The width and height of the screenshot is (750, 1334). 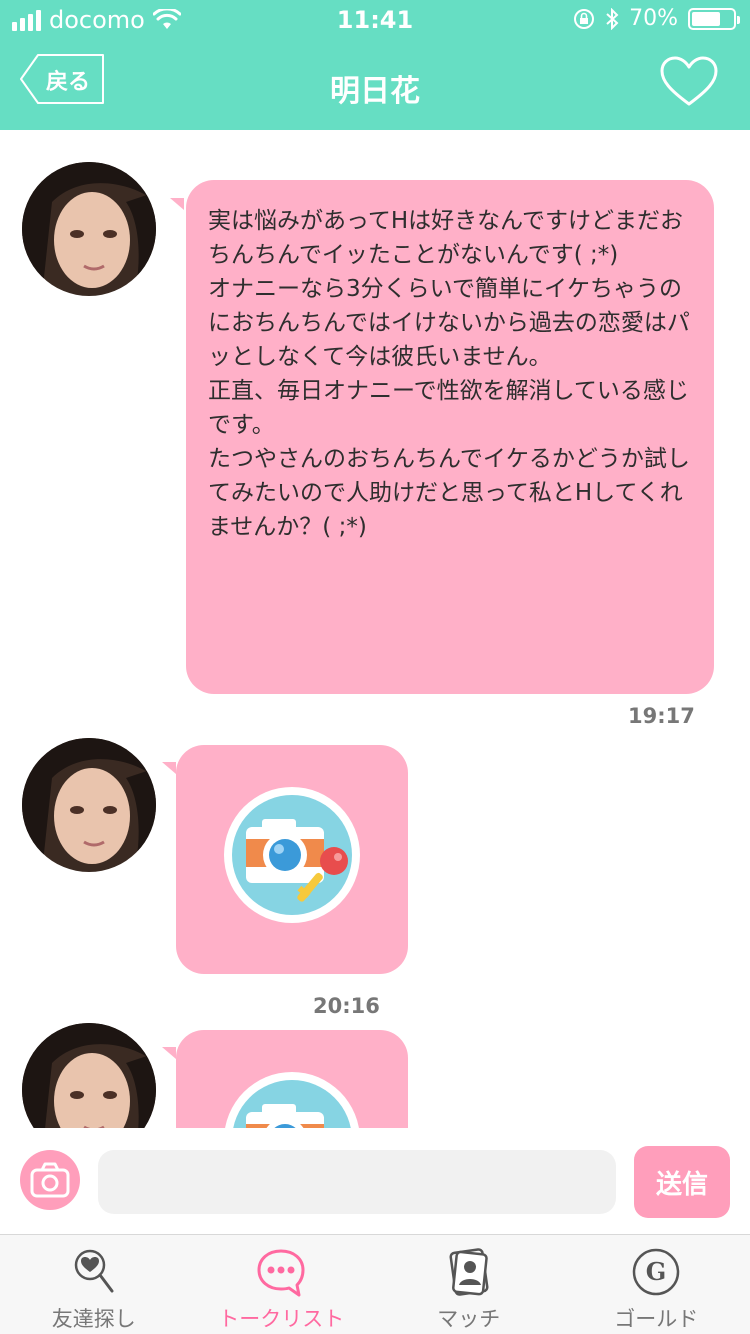 I want to click on tab-label: マッチ, so click(x=469, y=1319).